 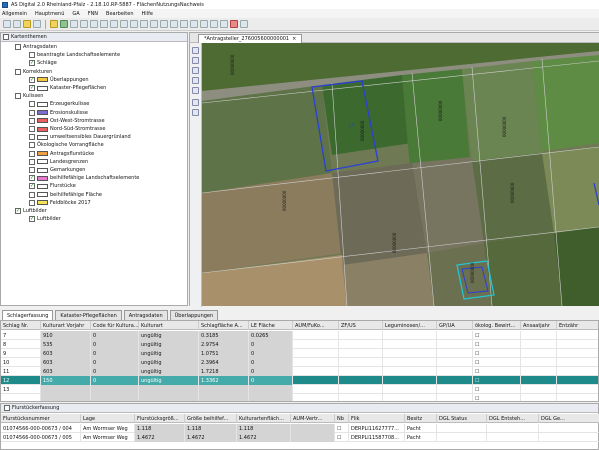 I want to click on table-cell: 13, so click(x=21, y=389).